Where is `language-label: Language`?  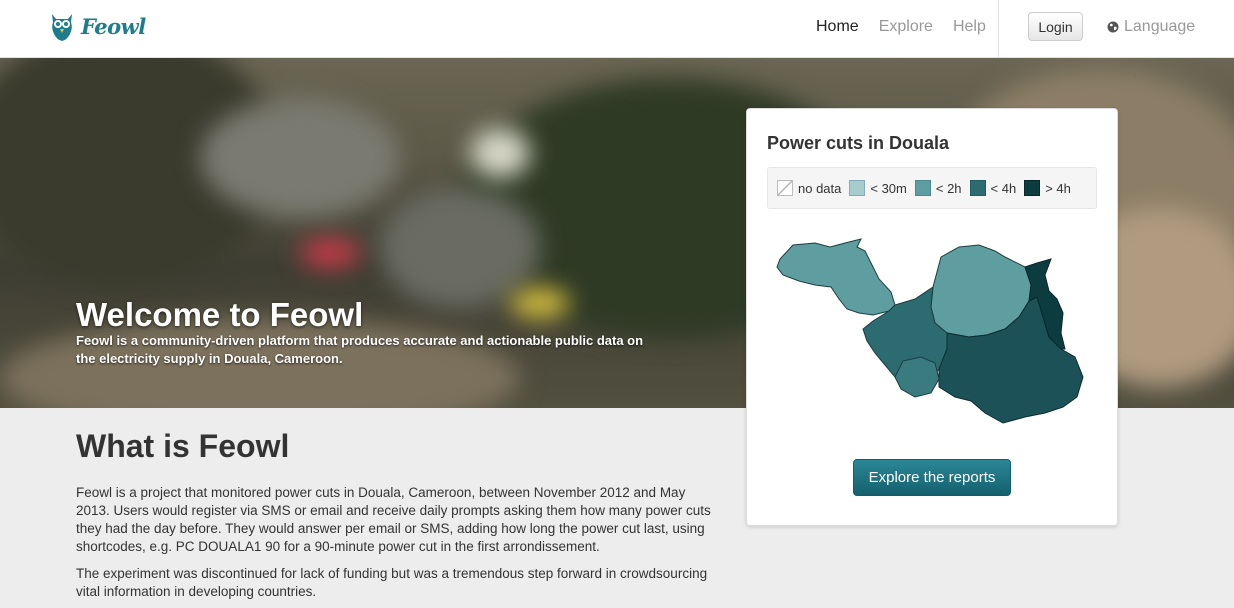 language-label: Language is located at coordinates (1160, 26).